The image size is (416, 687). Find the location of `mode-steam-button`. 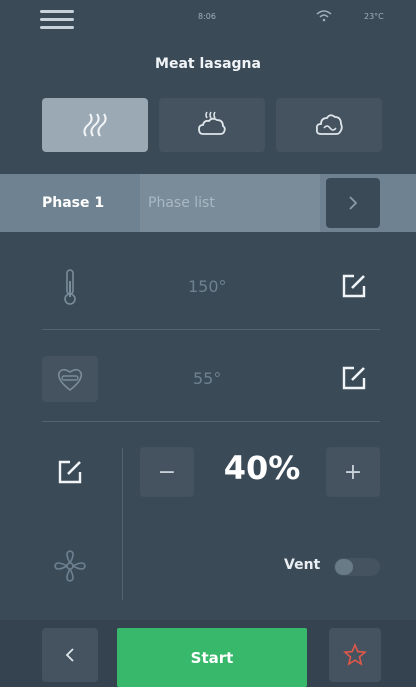

mode-steam-button is located at coordinates (212, 125).